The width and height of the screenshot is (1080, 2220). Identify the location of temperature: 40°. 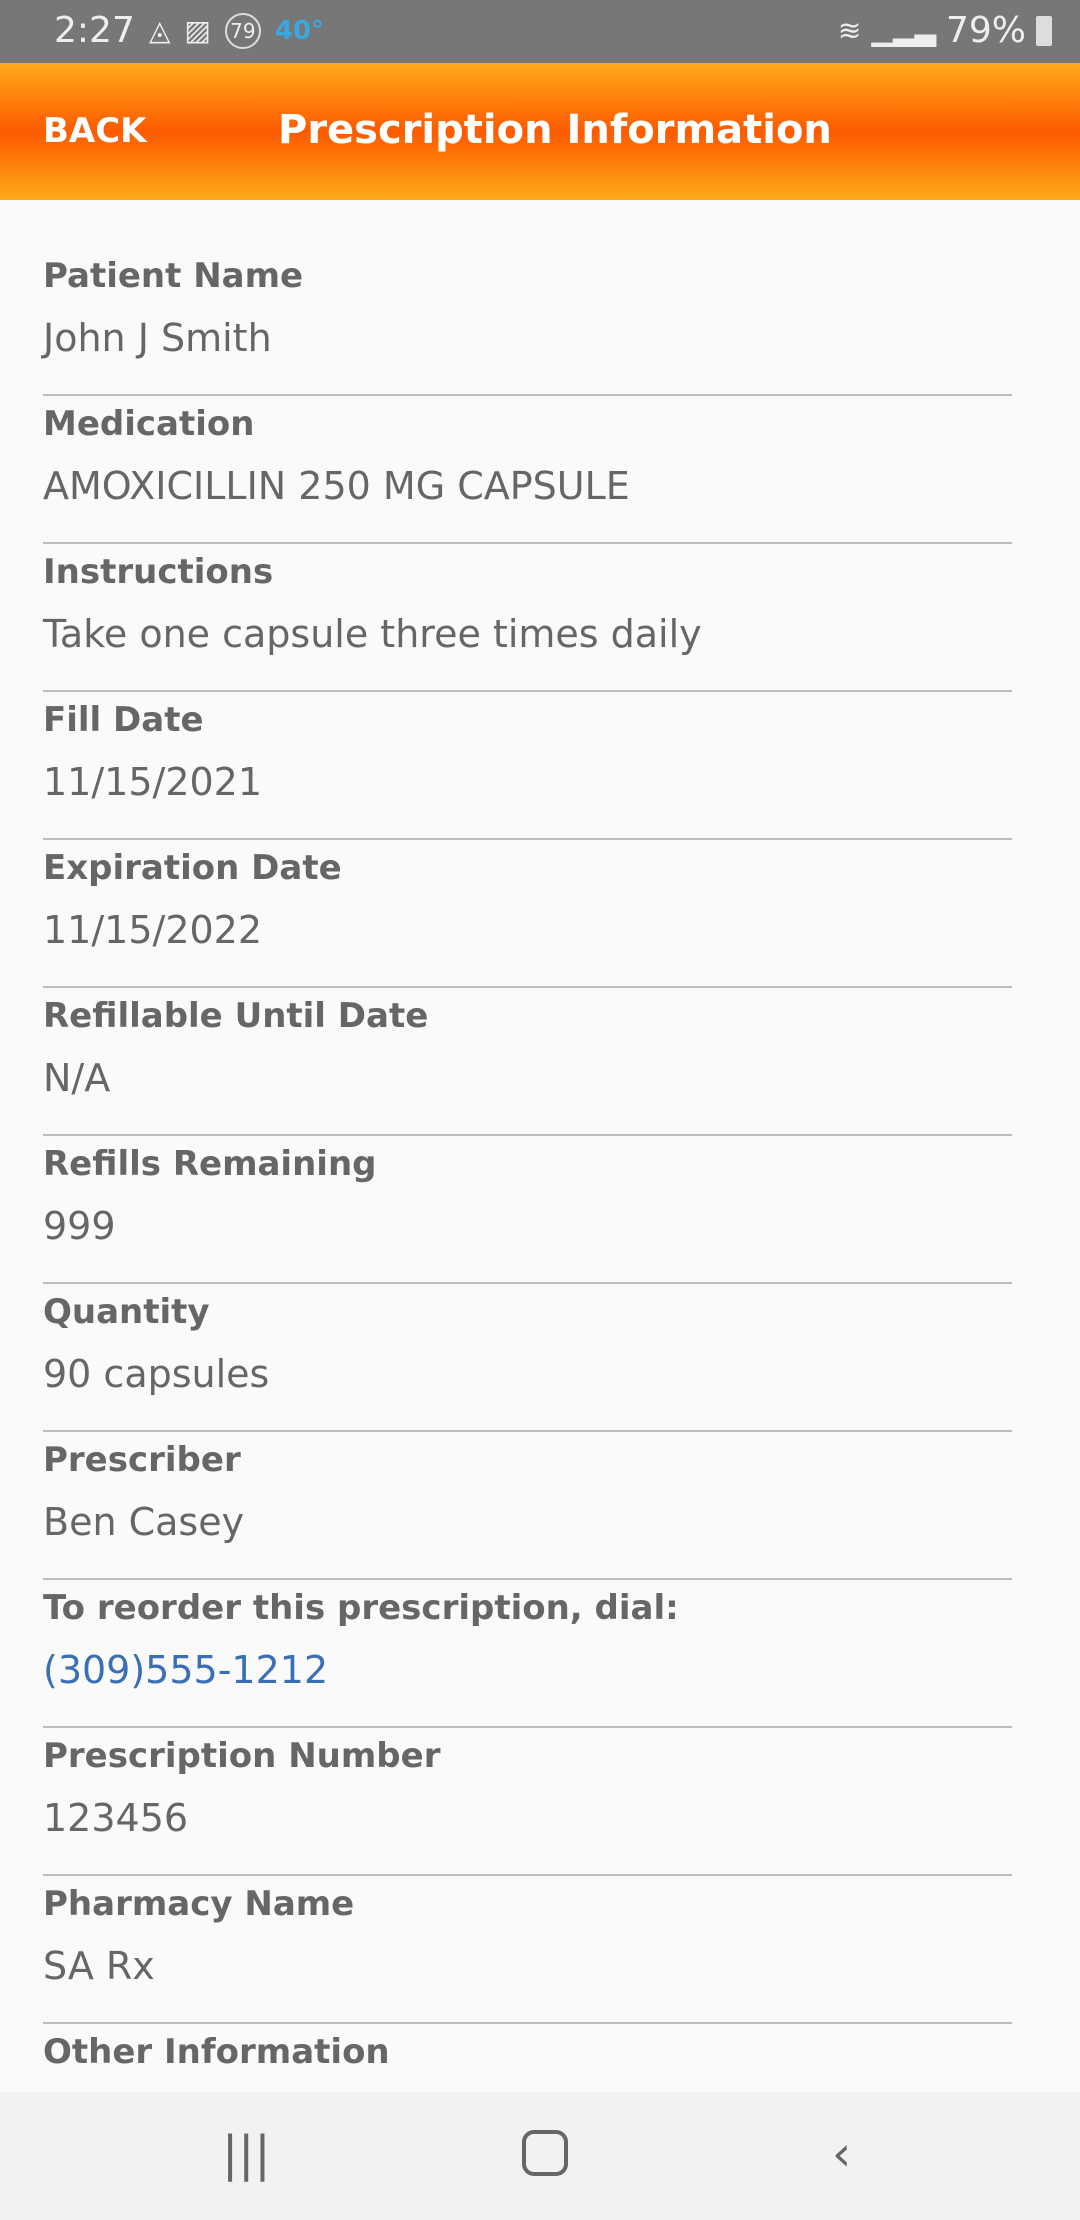
(299, 30).